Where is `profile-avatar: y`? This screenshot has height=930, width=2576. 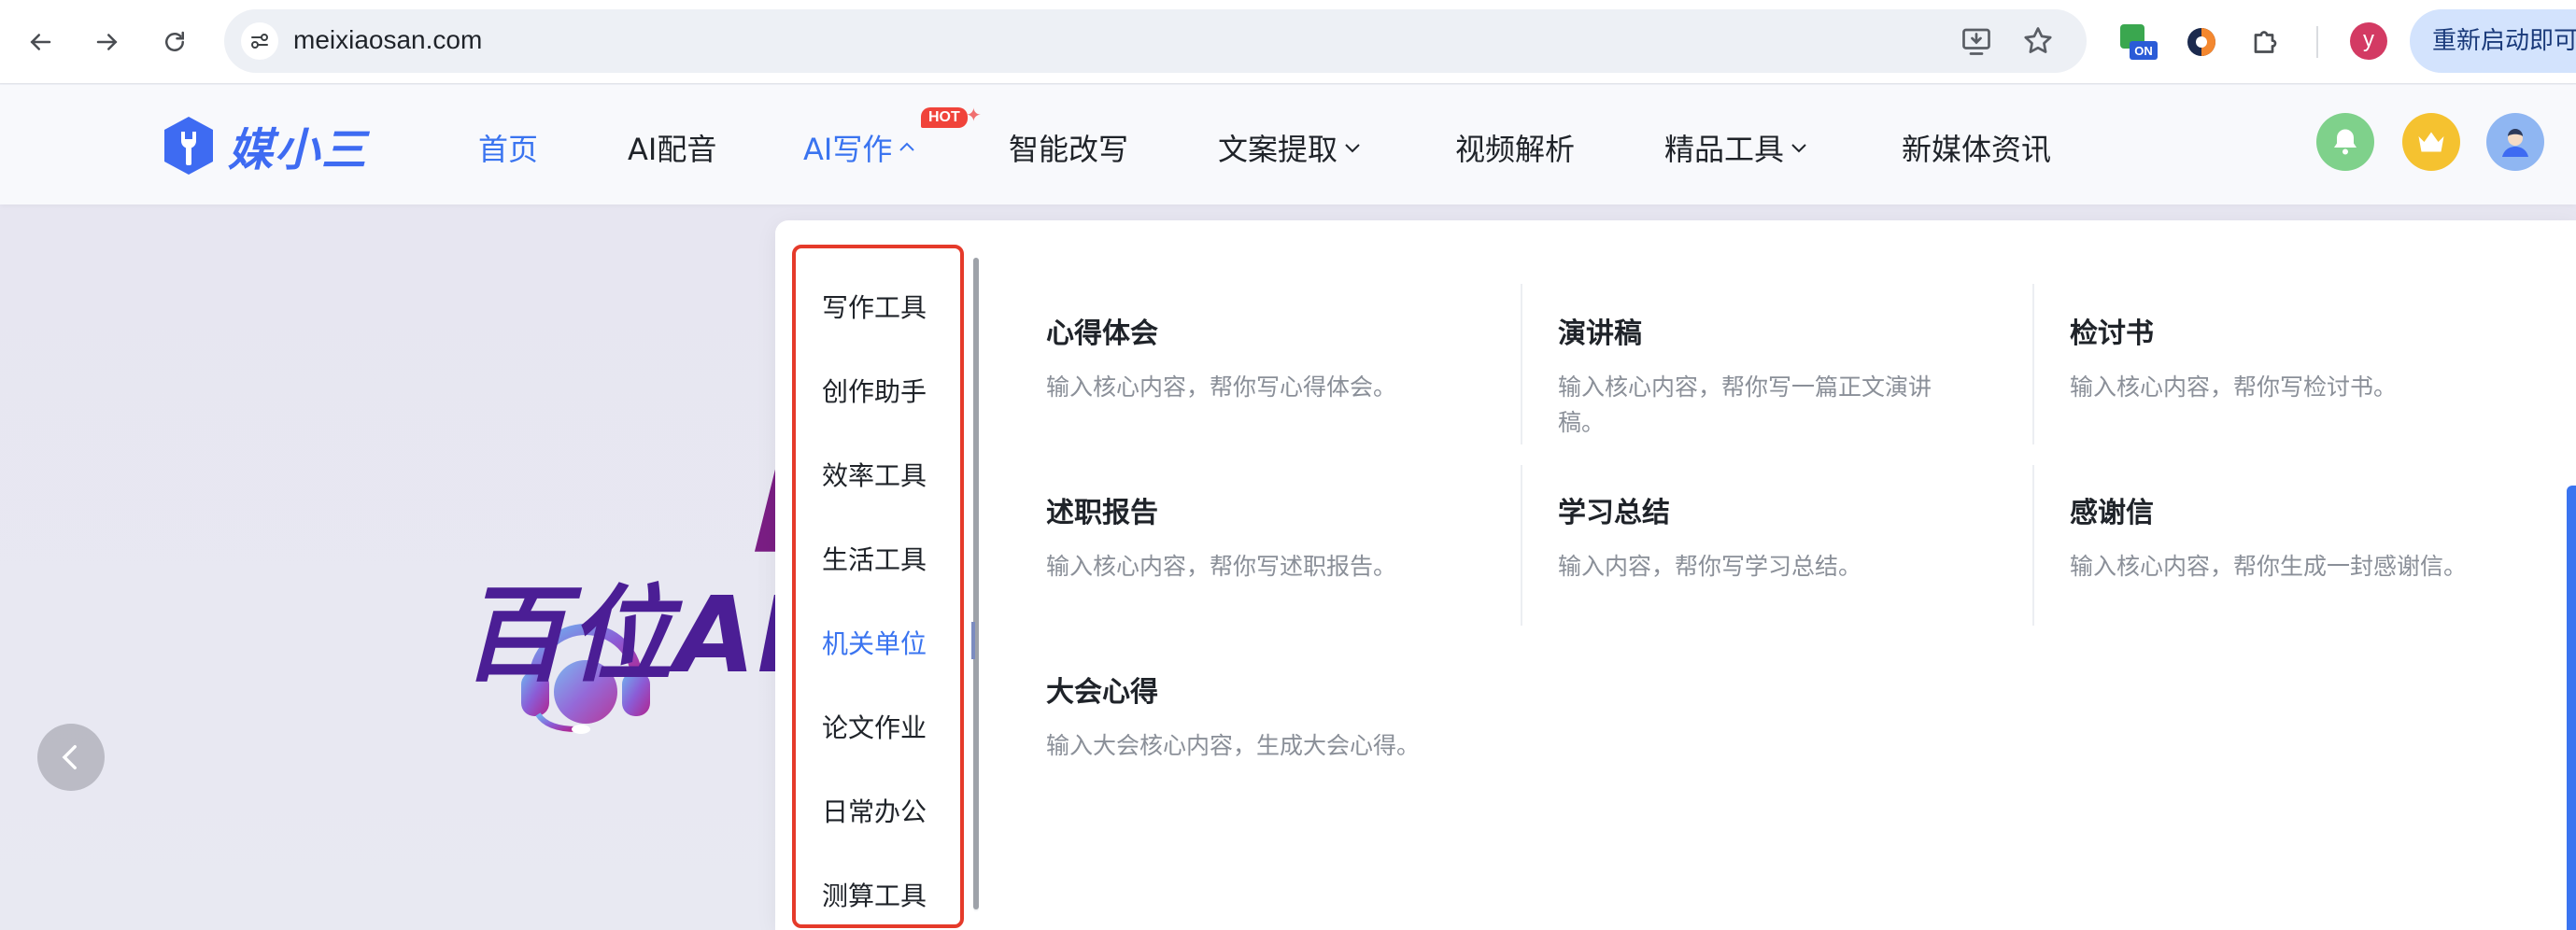
profile-avatar: y is located at coordinates (2368, 41).